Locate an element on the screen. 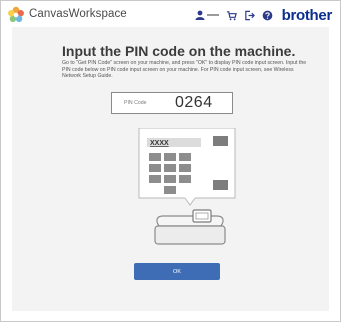  user-menu is located at coordinates (207, 15).